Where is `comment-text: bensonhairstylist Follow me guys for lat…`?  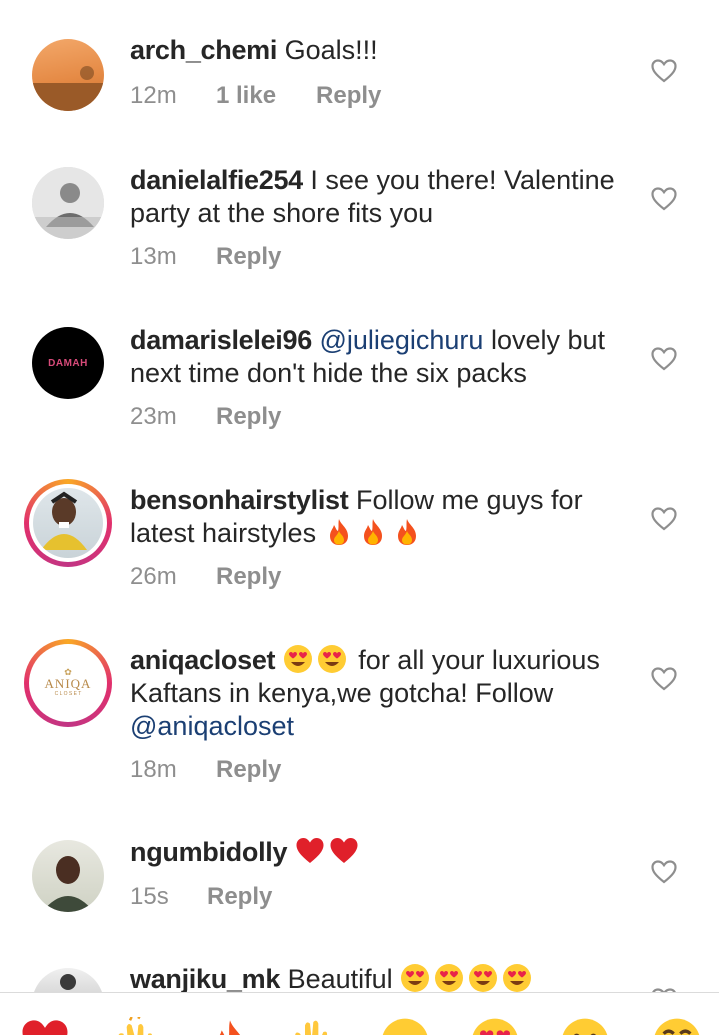
comment-text: bensonhairstylist Follow me guys for lat… is located at coordinates (382, 517).